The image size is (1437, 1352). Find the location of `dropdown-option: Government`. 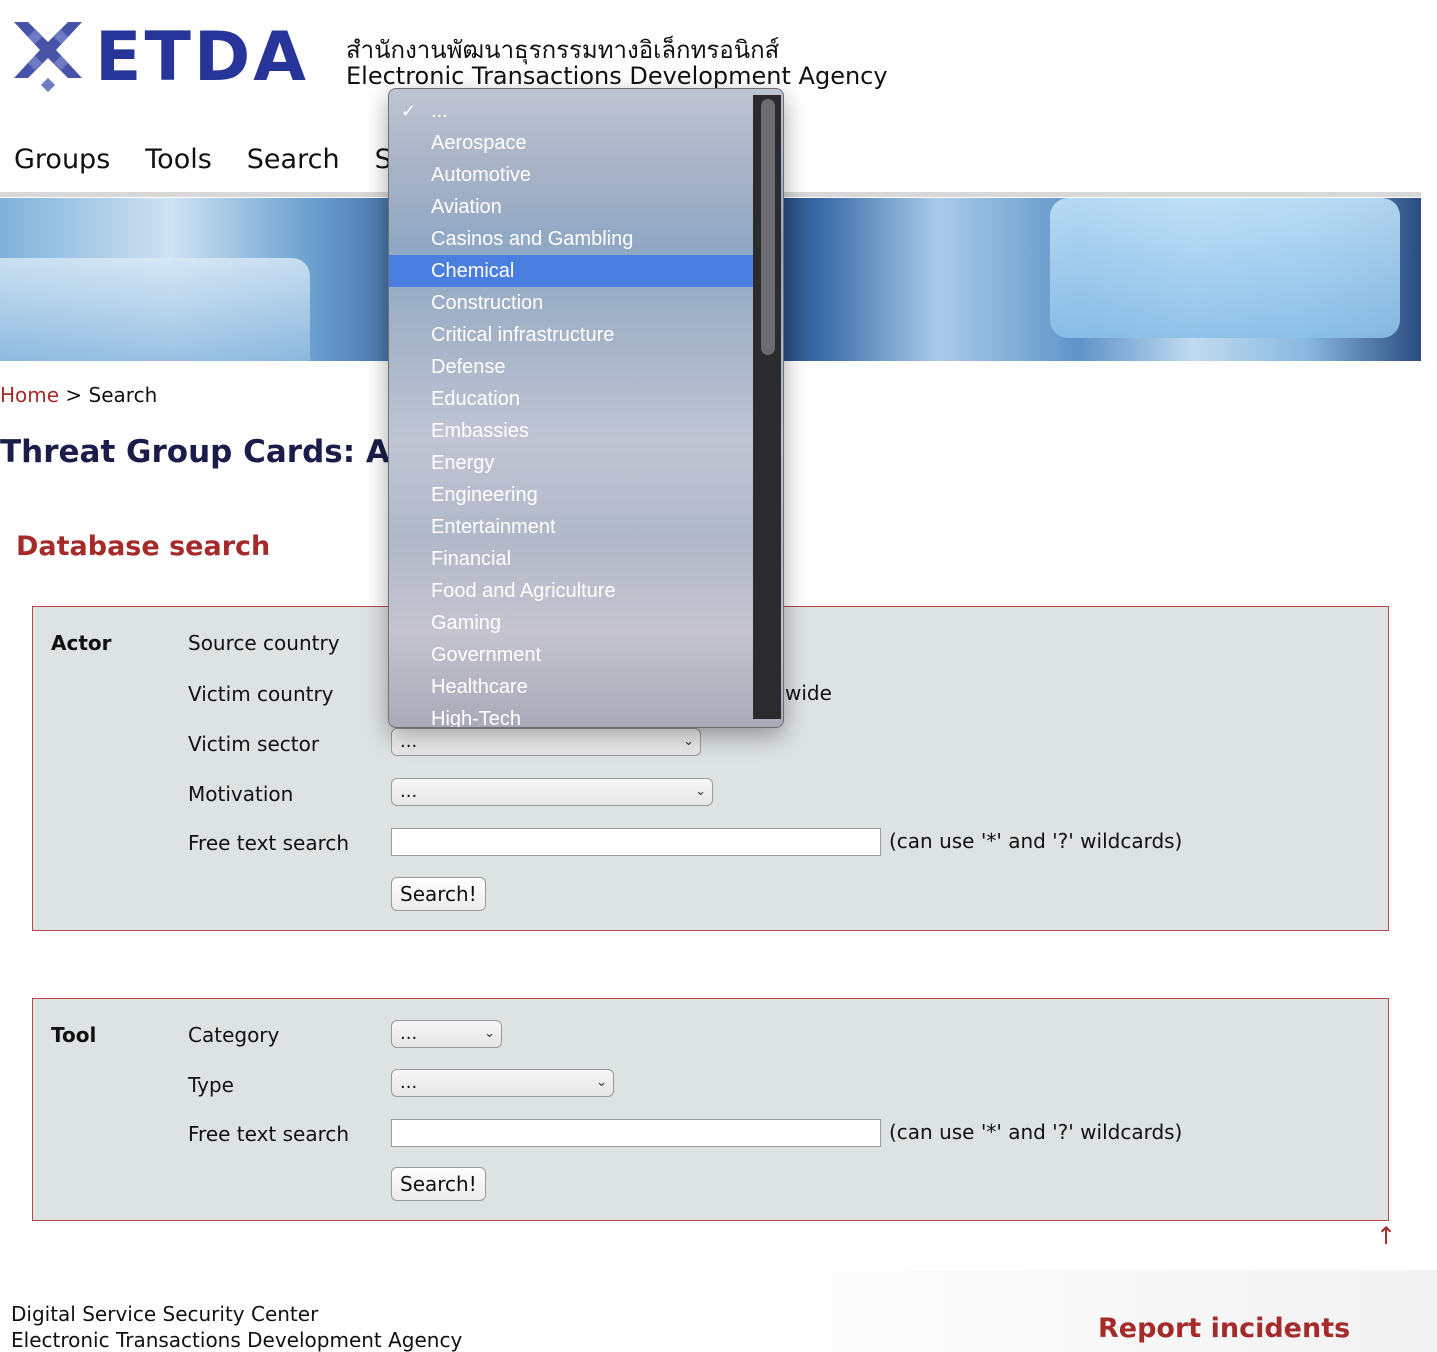

dropdown-option: Government is located at coordinates (571, 655).